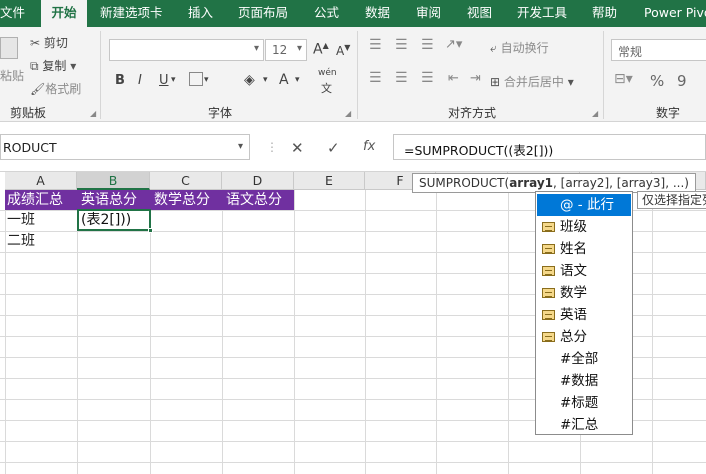 The height and width of the screenshot is (474, 706). What do you see at coordinates (519, 47) in the screenshot?
I see `wrap-text-button: ⤶ 自动换行` at bounding box center [519, 47].